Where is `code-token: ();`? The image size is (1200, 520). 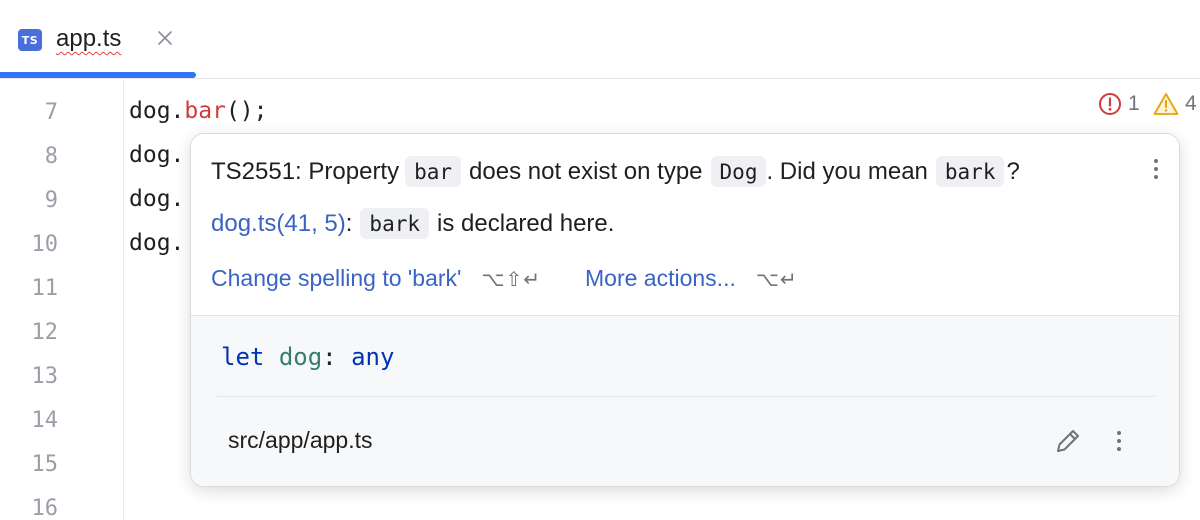
code-token: (); is located at coordinates (246, 111).